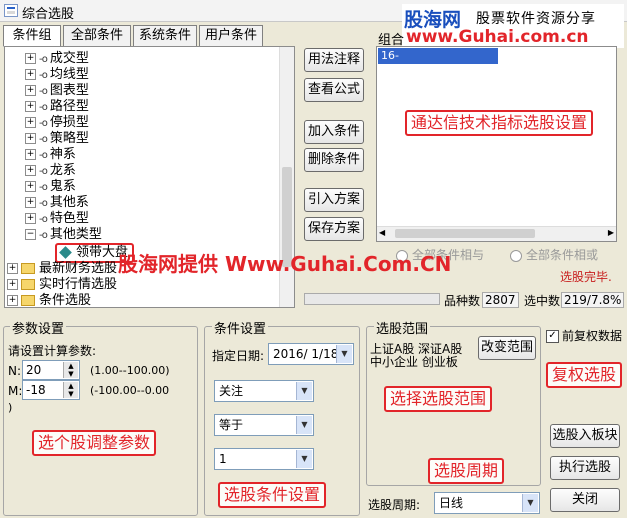 This screenshot has width=627, height=518. I want to click on list-item-selected: 16-, so click(438, 56).